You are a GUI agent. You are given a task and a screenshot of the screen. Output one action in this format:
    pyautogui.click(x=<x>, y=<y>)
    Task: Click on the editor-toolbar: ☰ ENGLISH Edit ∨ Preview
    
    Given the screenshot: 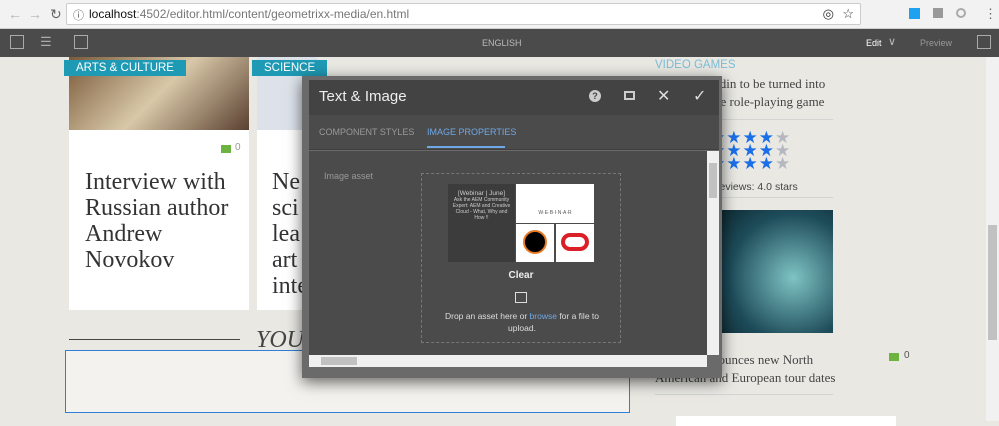 What is the action you would take?
    pyautogui.click(x=499, y=43)
    